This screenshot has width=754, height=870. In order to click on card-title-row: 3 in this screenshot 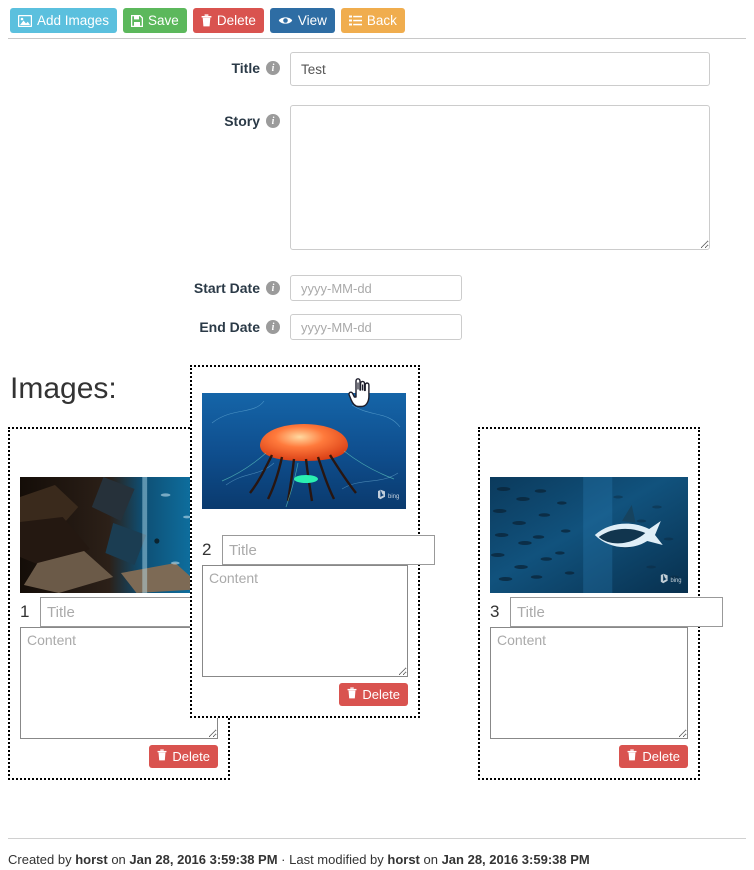, I will do `click(606, 612)`.